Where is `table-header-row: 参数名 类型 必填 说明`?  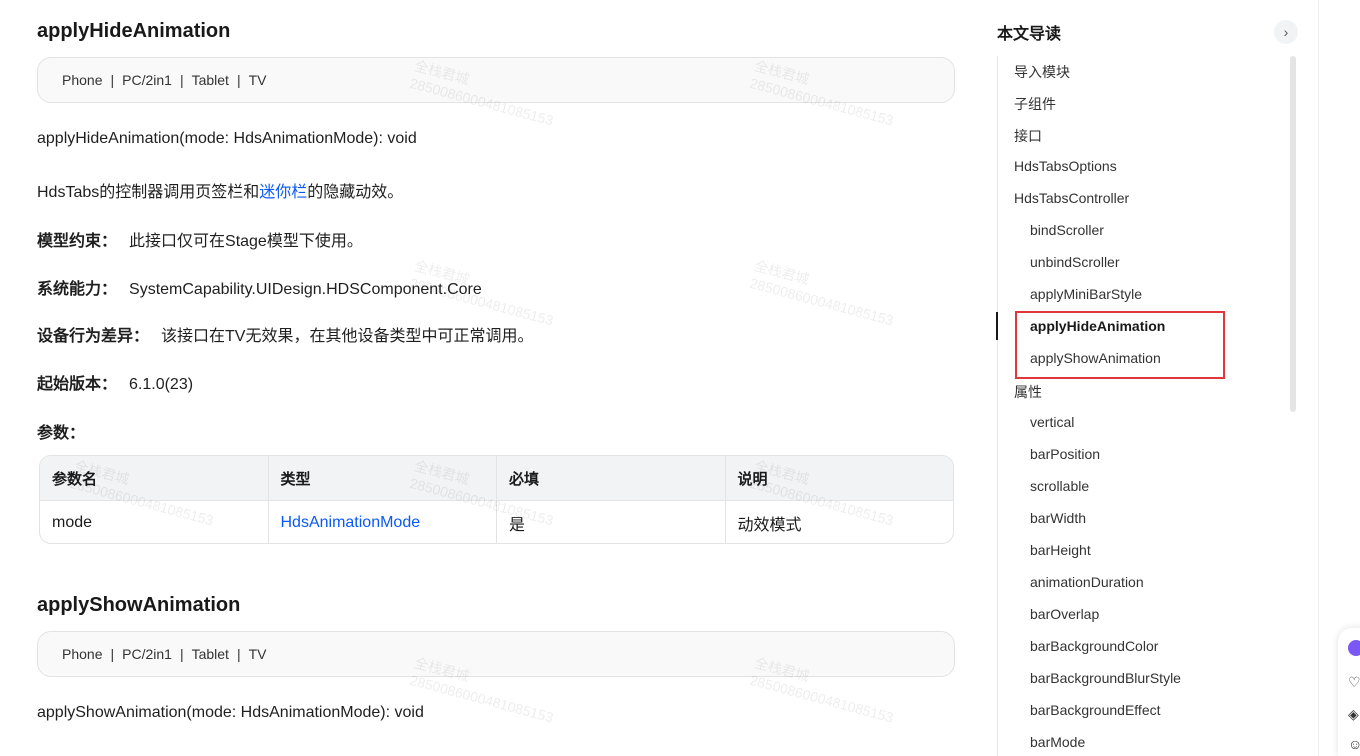 table-header-row: 参数名 类型 必填 说明 is located at coordinates (496, 478).